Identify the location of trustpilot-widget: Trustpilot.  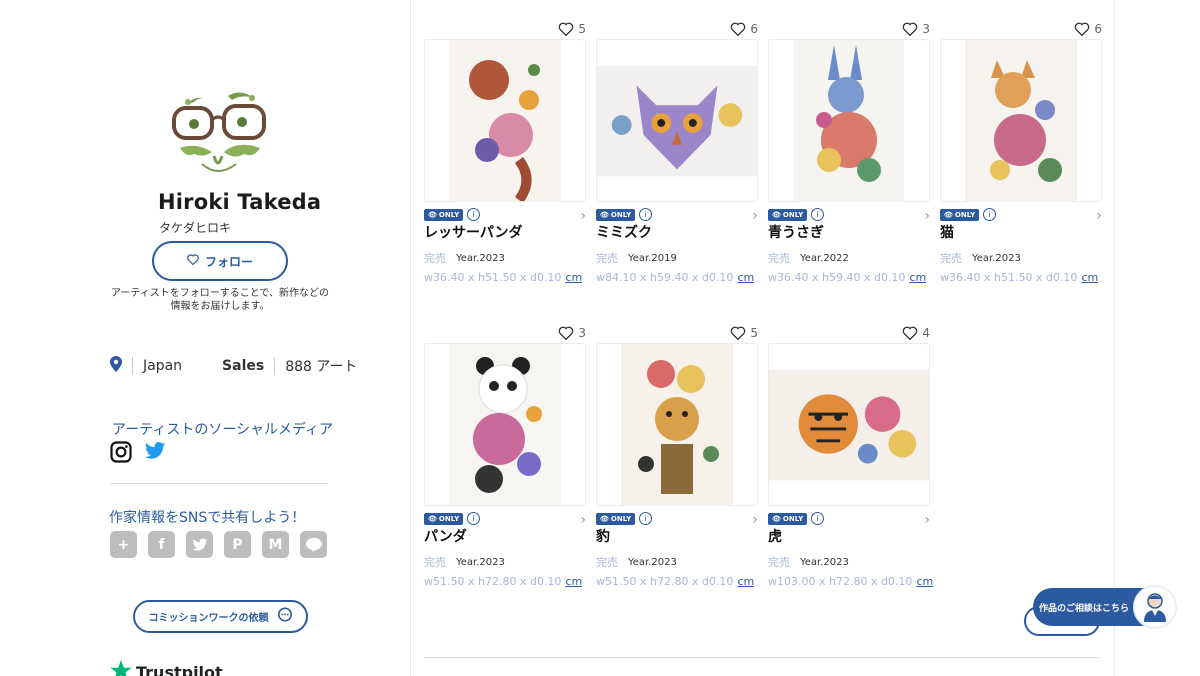
(166, 668).